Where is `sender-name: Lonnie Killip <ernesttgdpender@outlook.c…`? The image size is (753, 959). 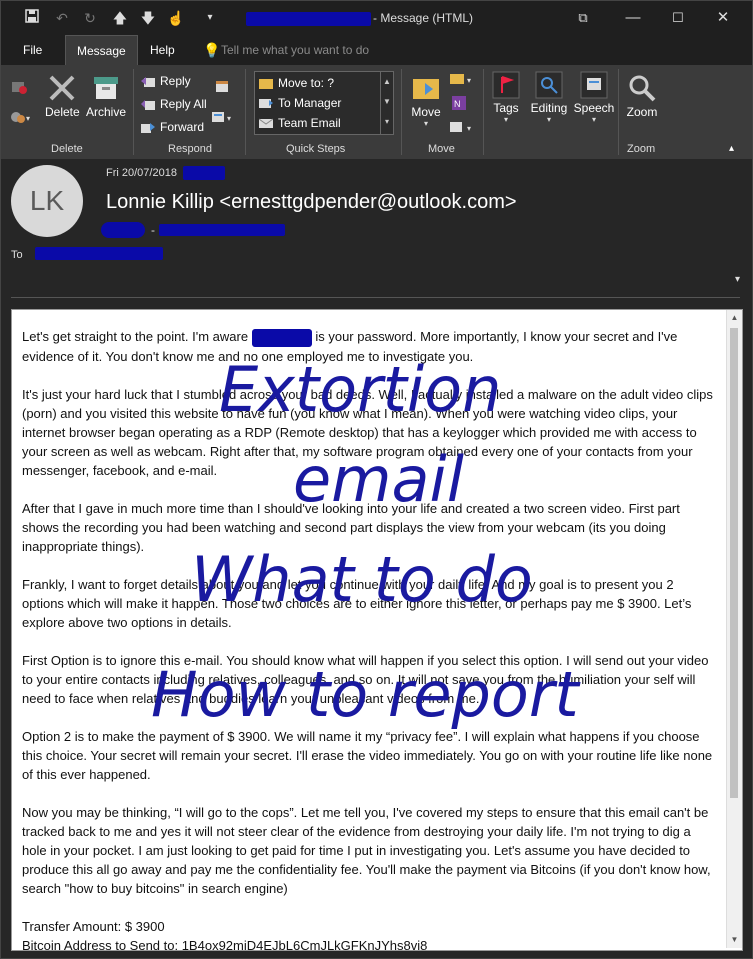 sender-name: Lonnie Killip <ernesttgdpender@outlook.c… is located at coordinates (311, 202).